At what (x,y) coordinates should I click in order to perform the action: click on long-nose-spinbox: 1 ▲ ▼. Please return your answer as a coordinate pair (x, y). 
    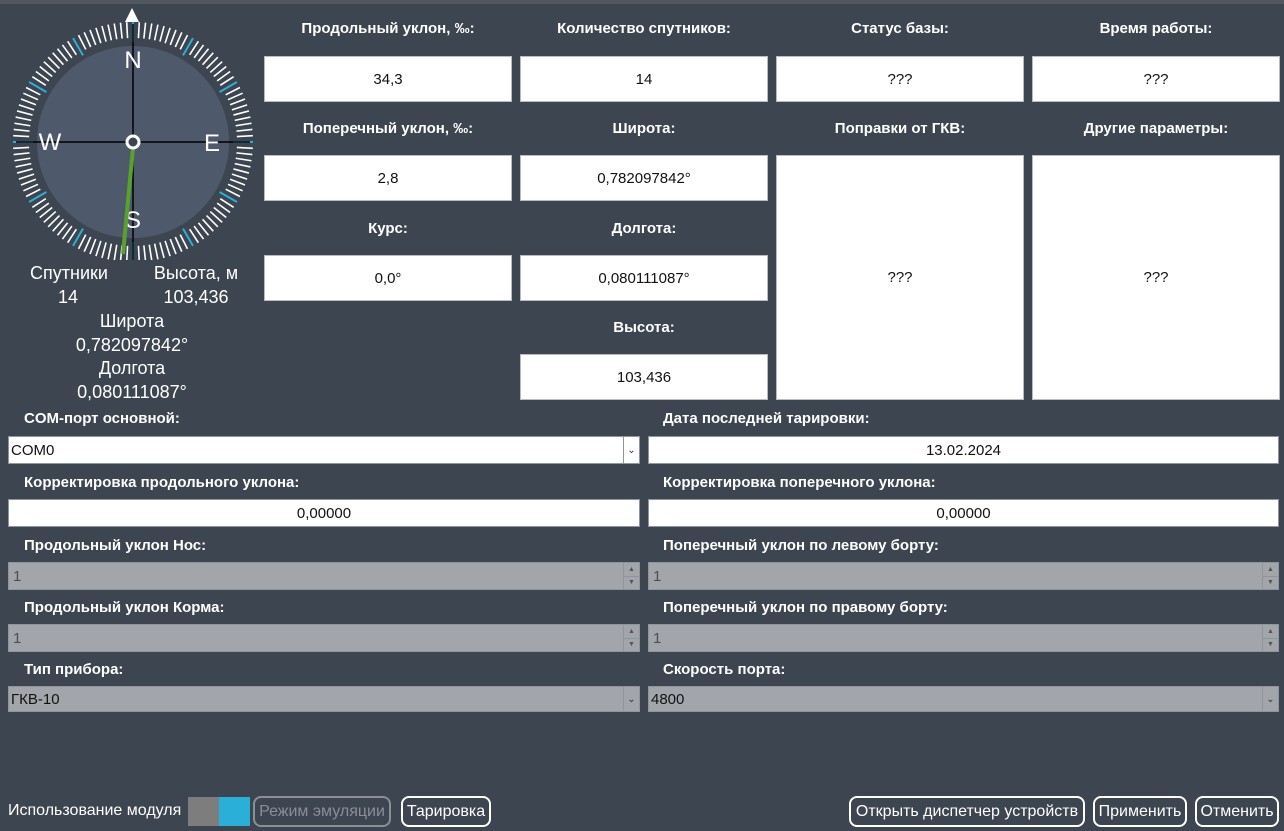
    Looking at the image, I should click on (324, 576).